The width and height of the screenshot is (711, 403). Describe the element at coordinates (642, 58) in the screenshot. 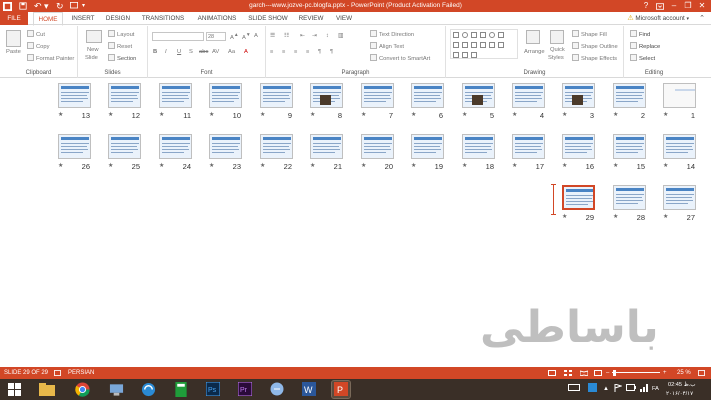

I see `select-button: Select` at that location.